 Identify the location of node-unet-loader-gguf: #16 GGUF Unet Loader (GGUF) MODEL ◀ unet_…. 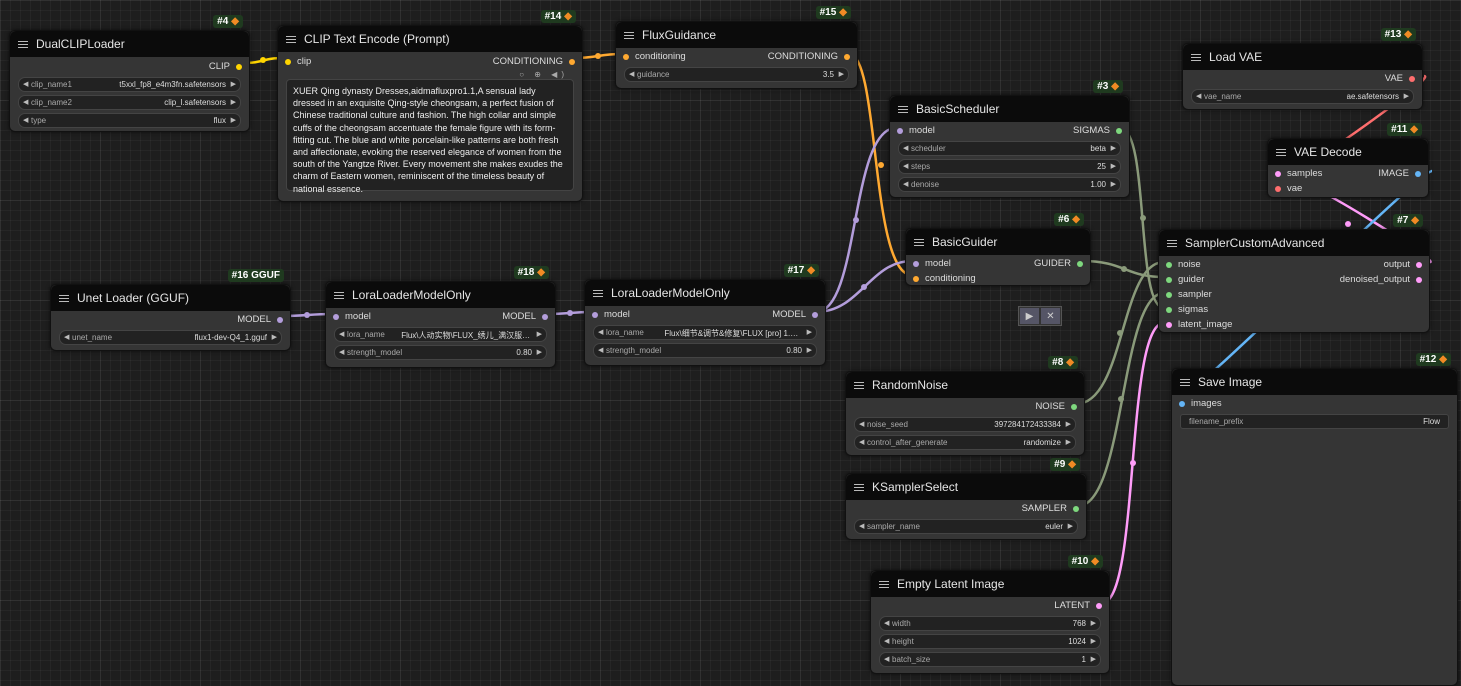
(170, 310).